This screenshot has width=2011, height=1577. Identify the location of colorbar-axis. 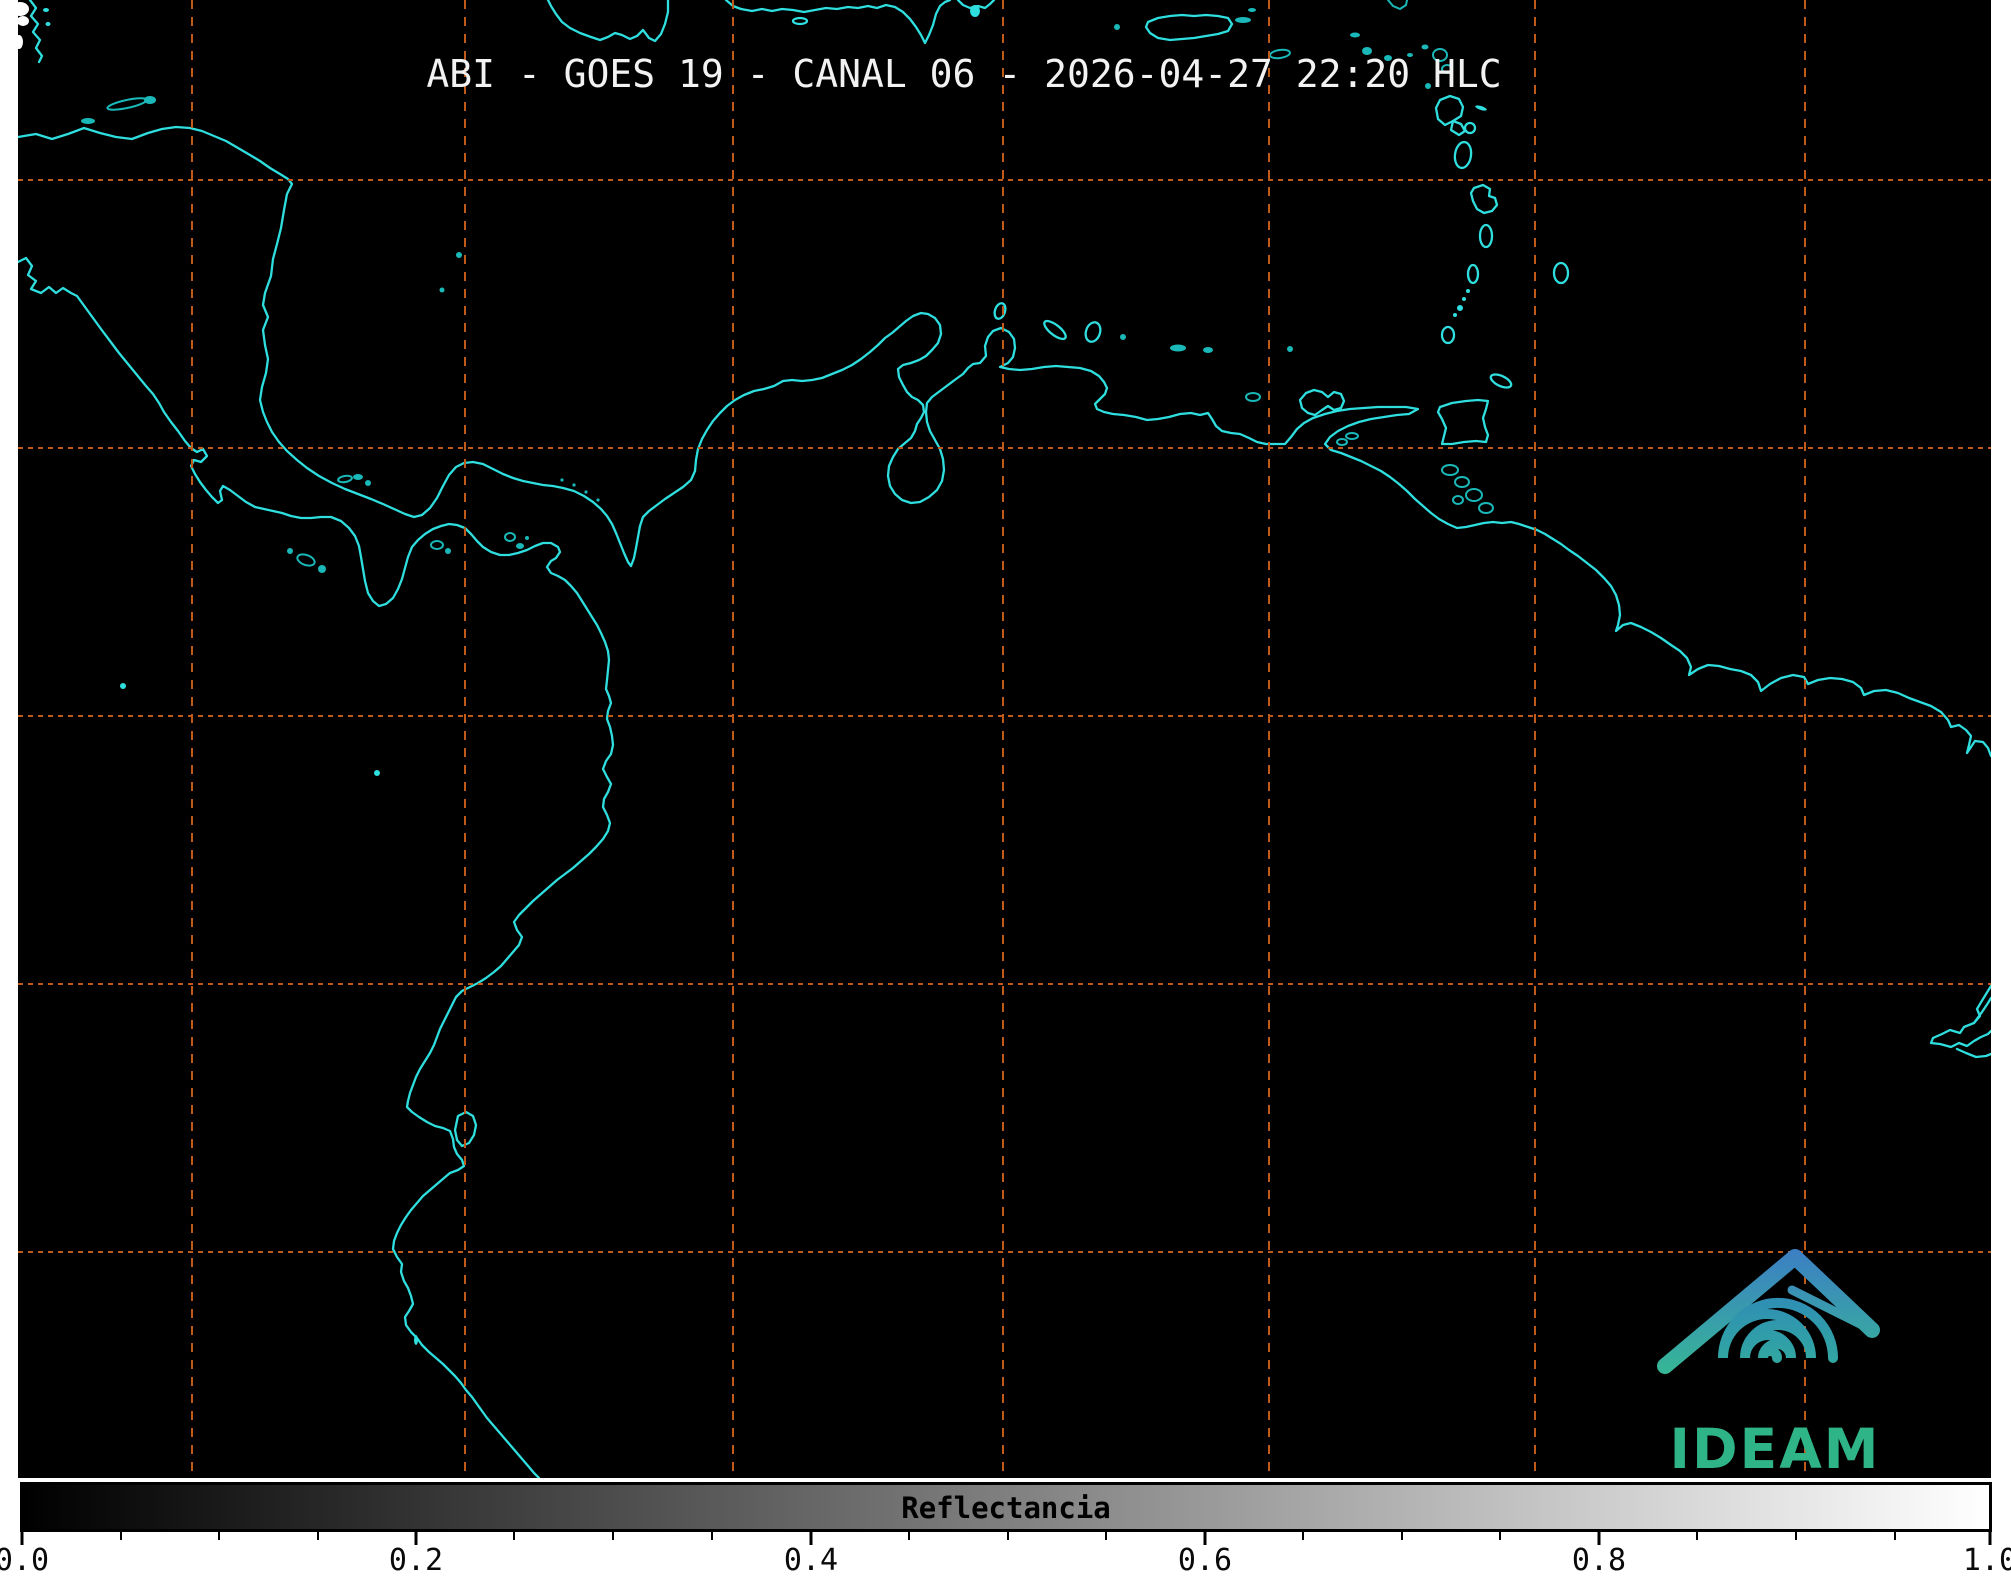
(1006, 1538).